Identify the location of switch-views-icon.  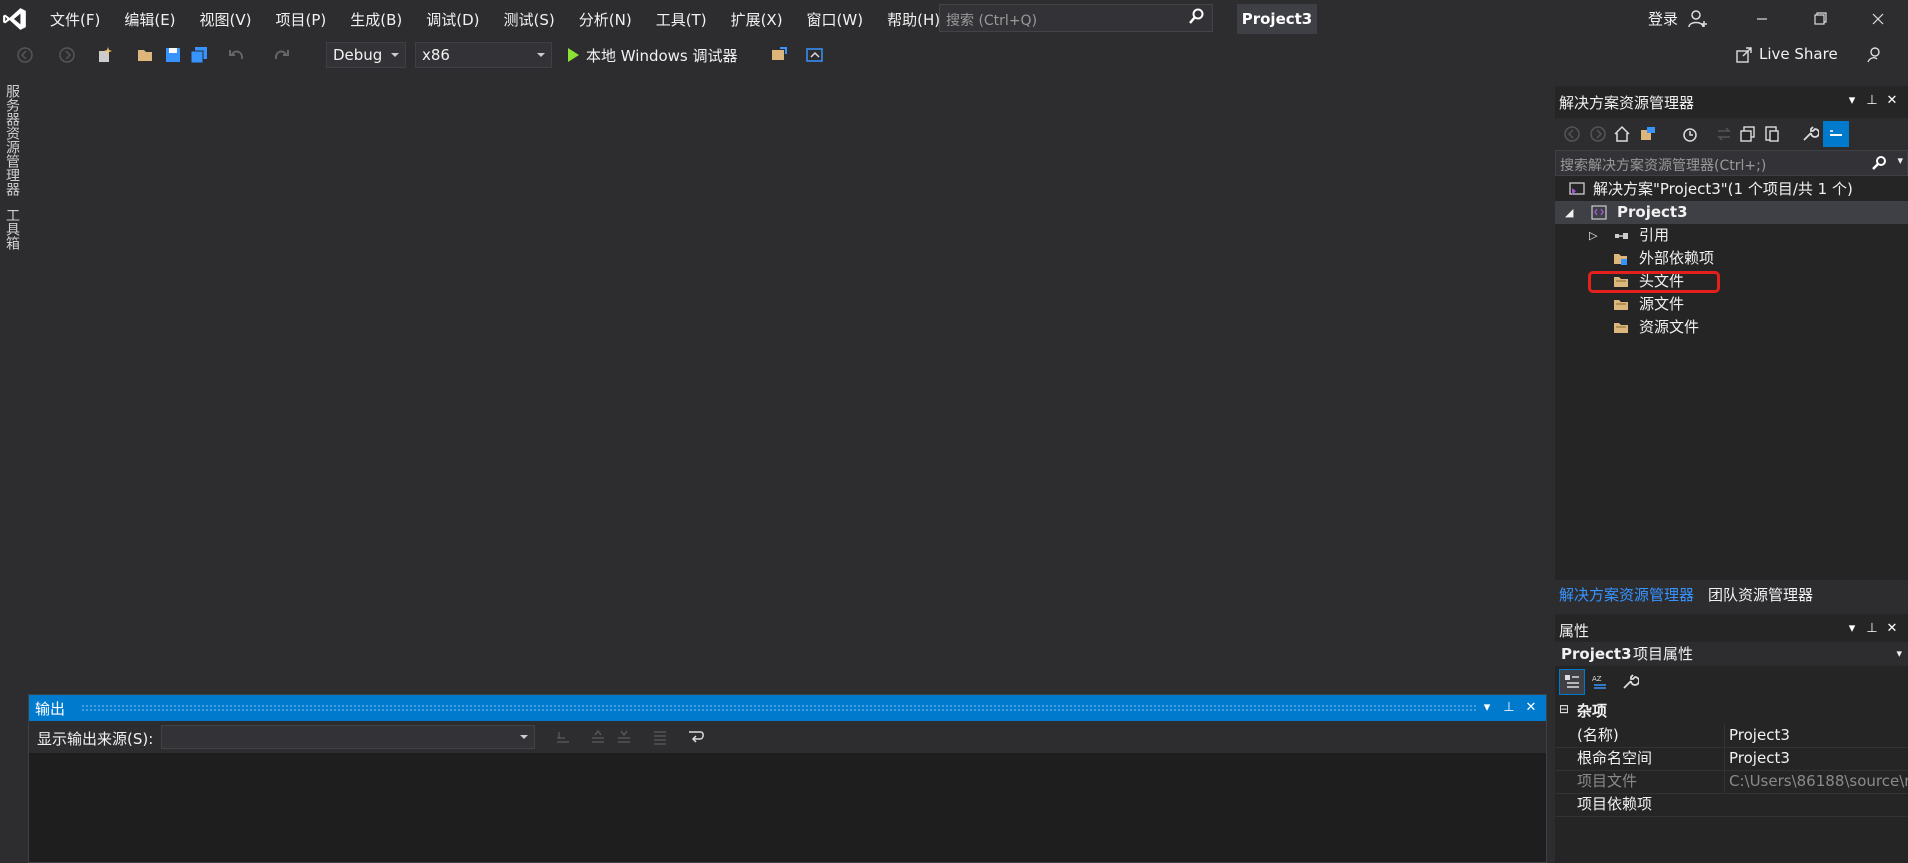
(1648, 134).